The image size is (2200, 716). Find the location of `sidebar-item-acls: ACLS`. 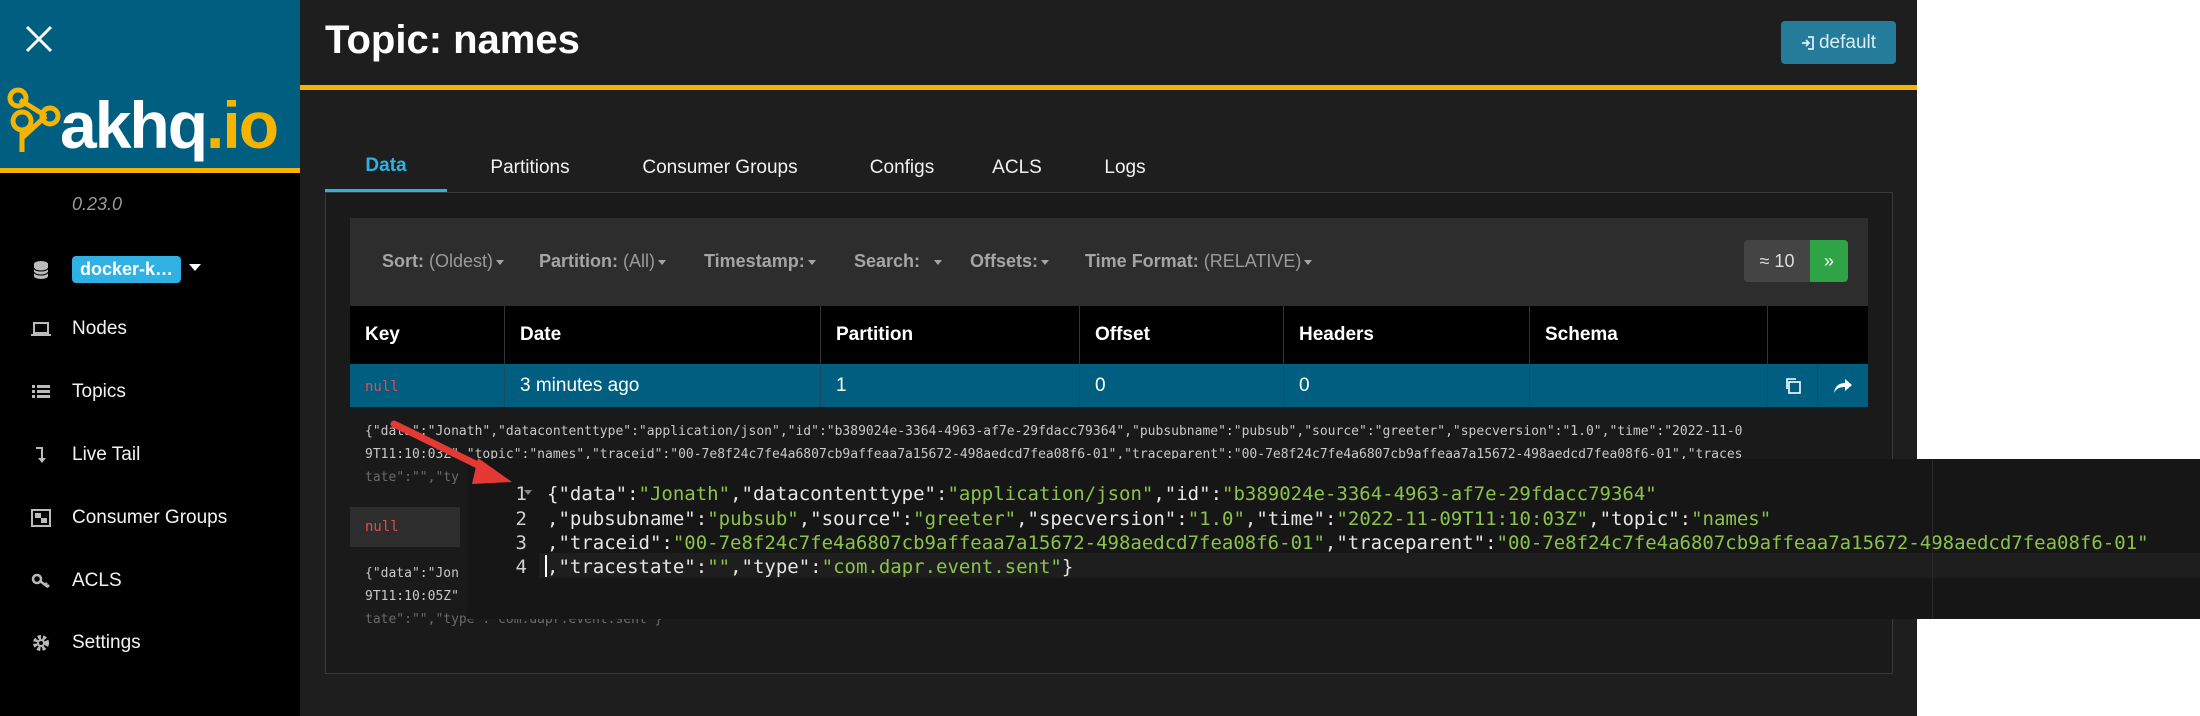

sidebar-item-acls: ACLS is located at coordinates (150, 581).